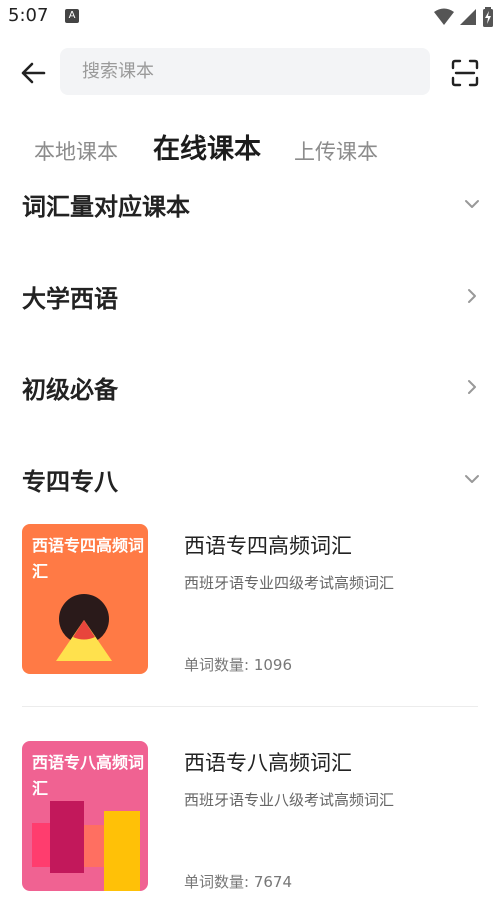 This screenshot has height=901, width=500. I want to click on section-vocabulary-textbooks: 词汇量对应课本, so click(250, 204).